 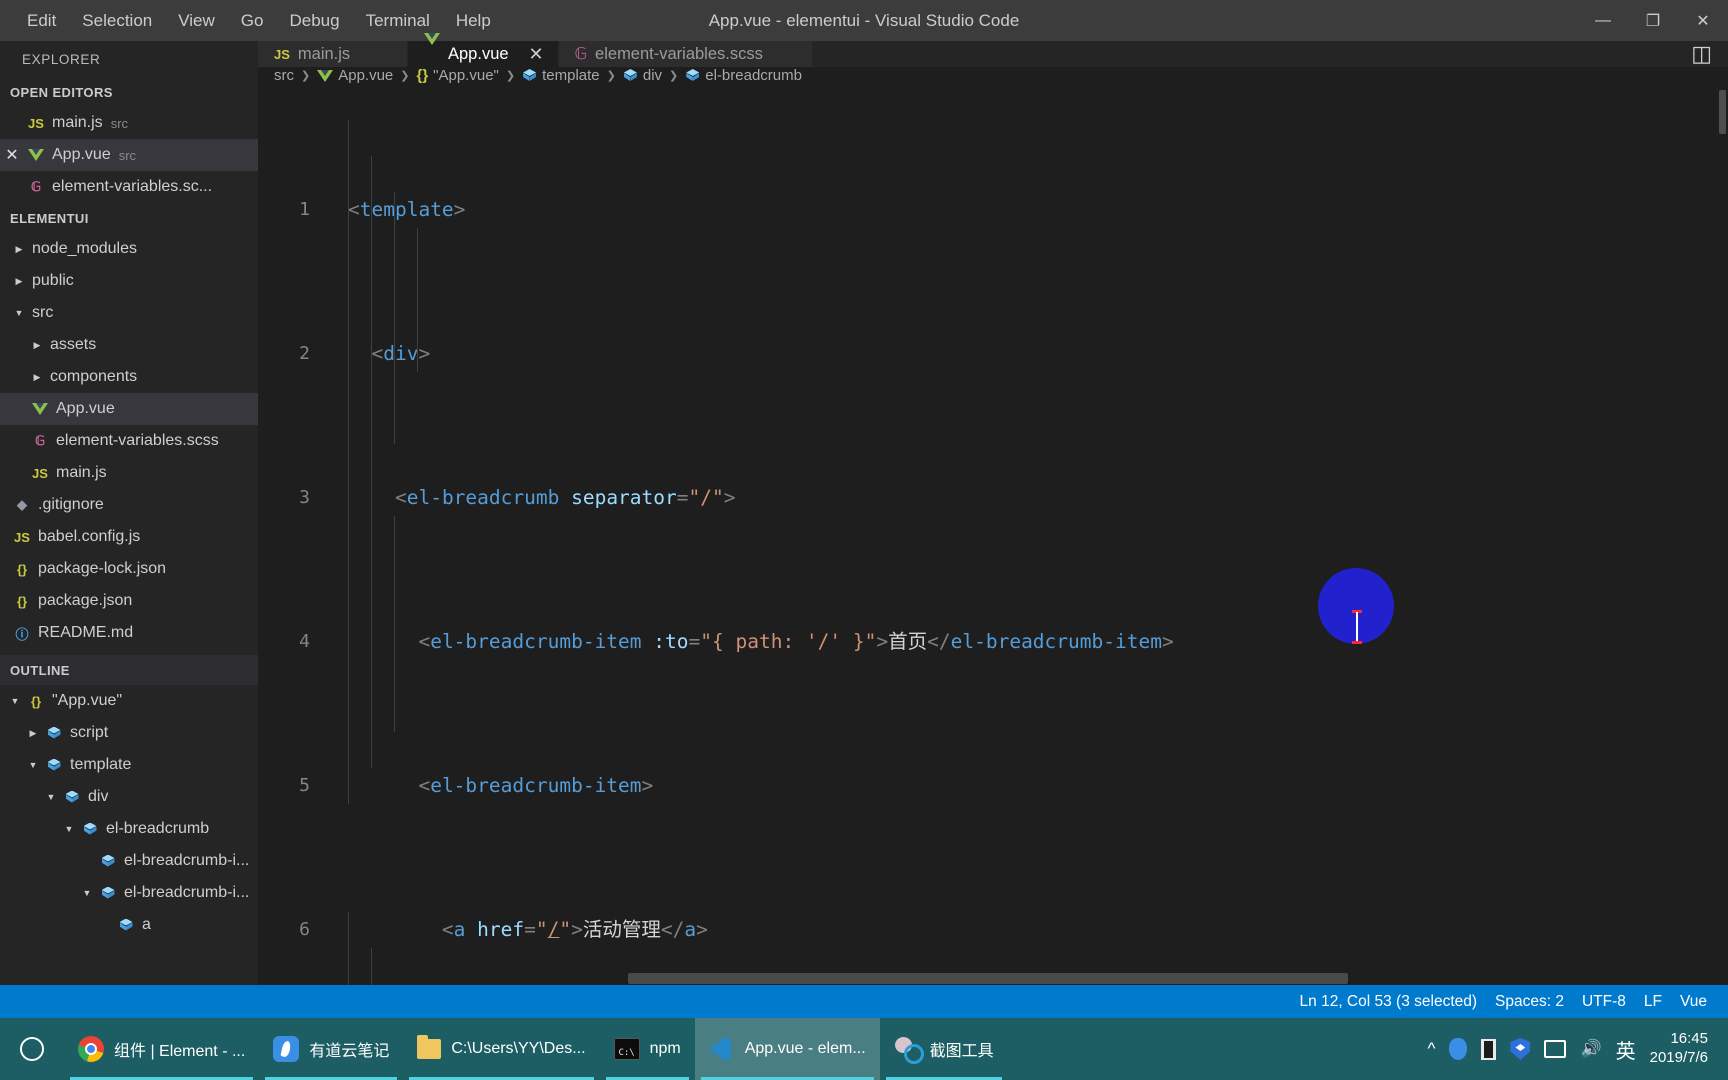 What do you see at coordinates (22, 537) in the screenshot?
I see `js-icon: JS` at bounding box center [22, 537].